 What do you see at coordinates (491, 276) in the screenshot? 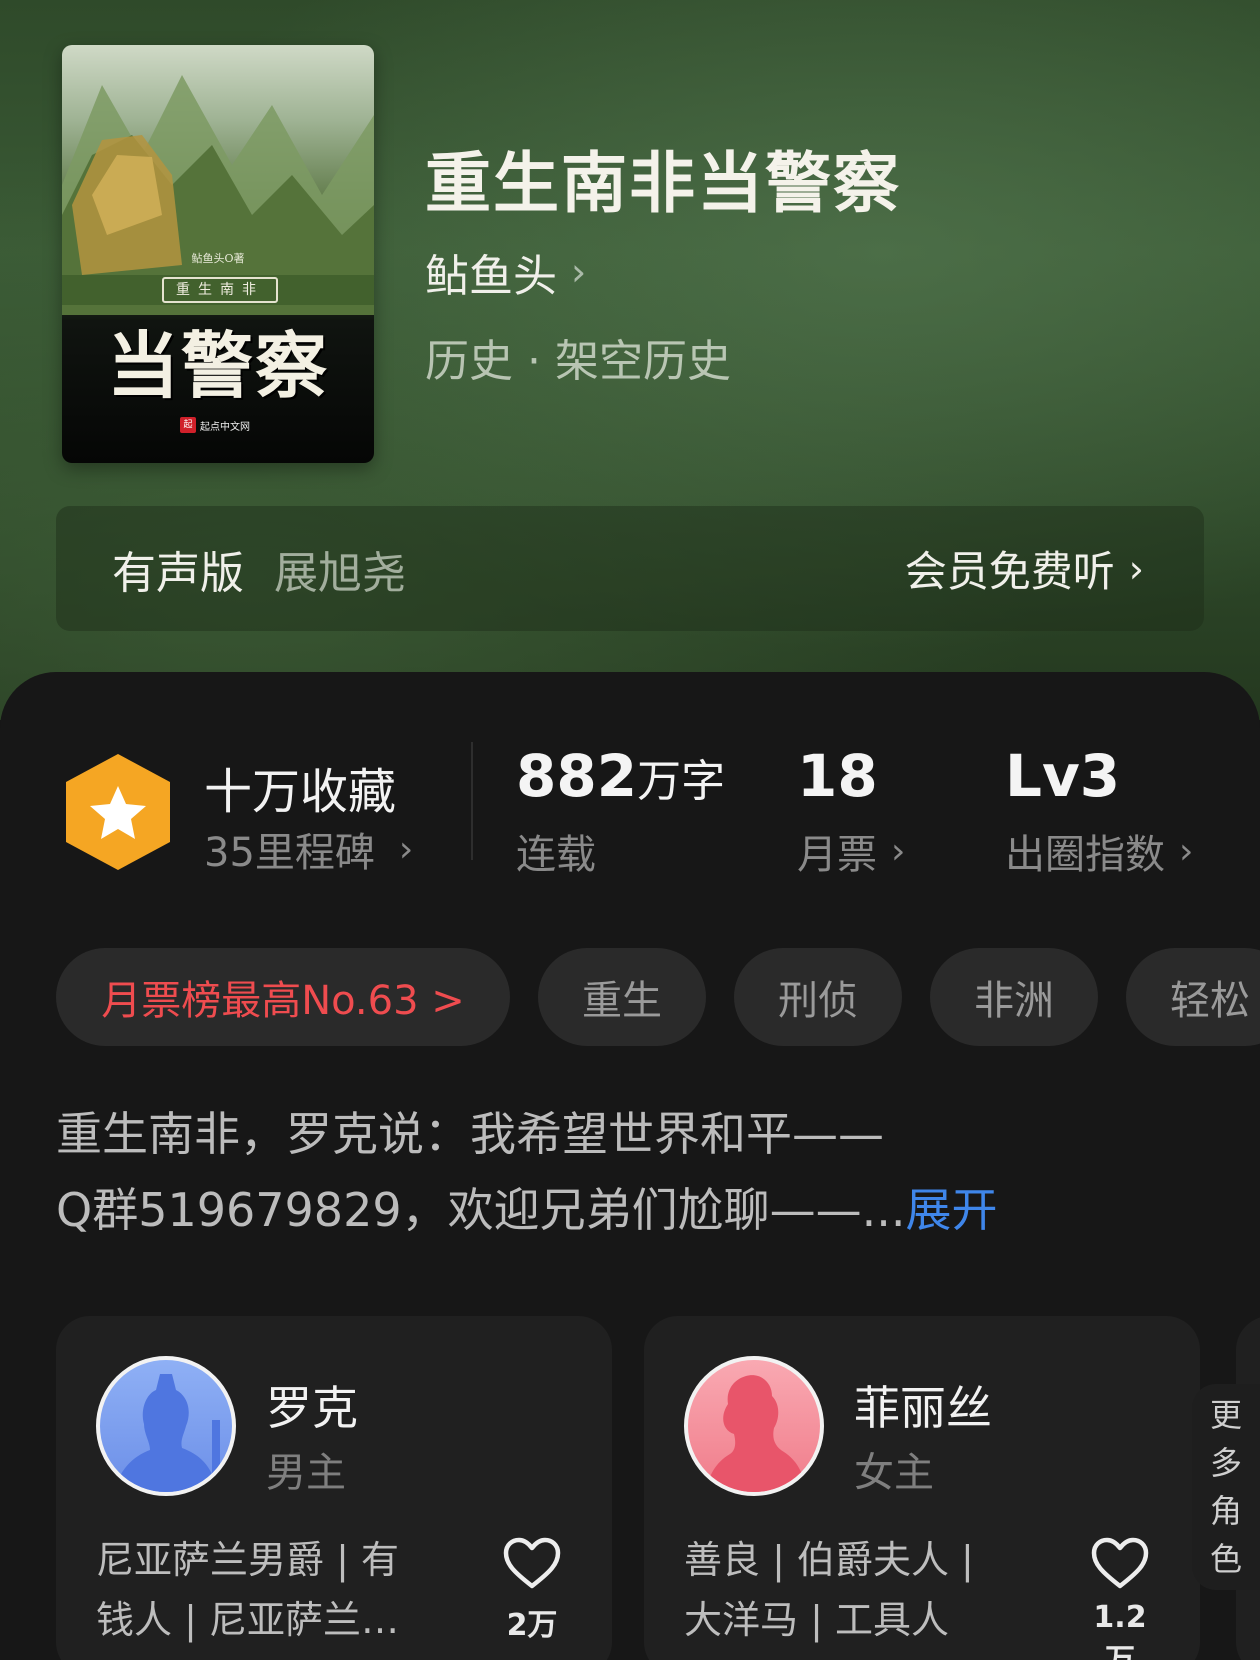
I see `author-name: 鲇鱼头` at bounding box center [491, 276].